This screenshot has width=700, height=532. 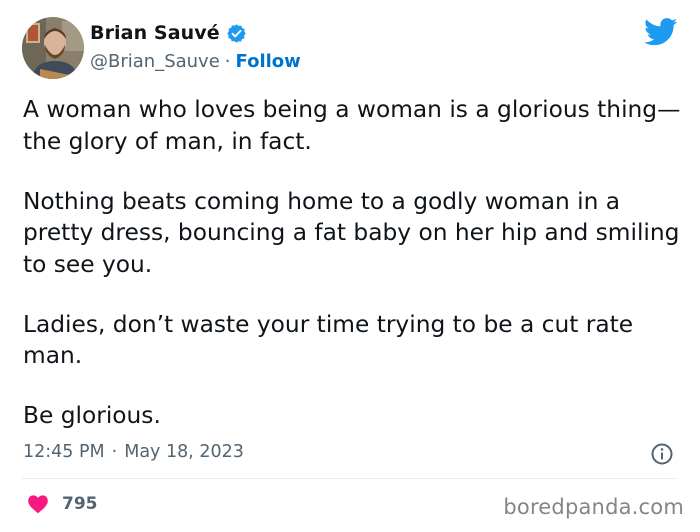 What do you see at coordinates (268, 61) in the screenshot?
I see `follow-button: Follow` at bounding box center [268, 61].